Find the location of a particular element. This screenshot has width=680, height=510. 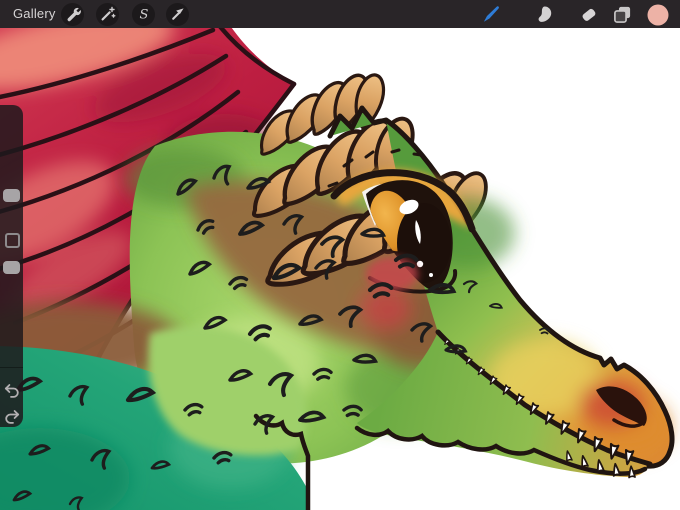

paintbrush-icon is located at coordinates (491, 14).